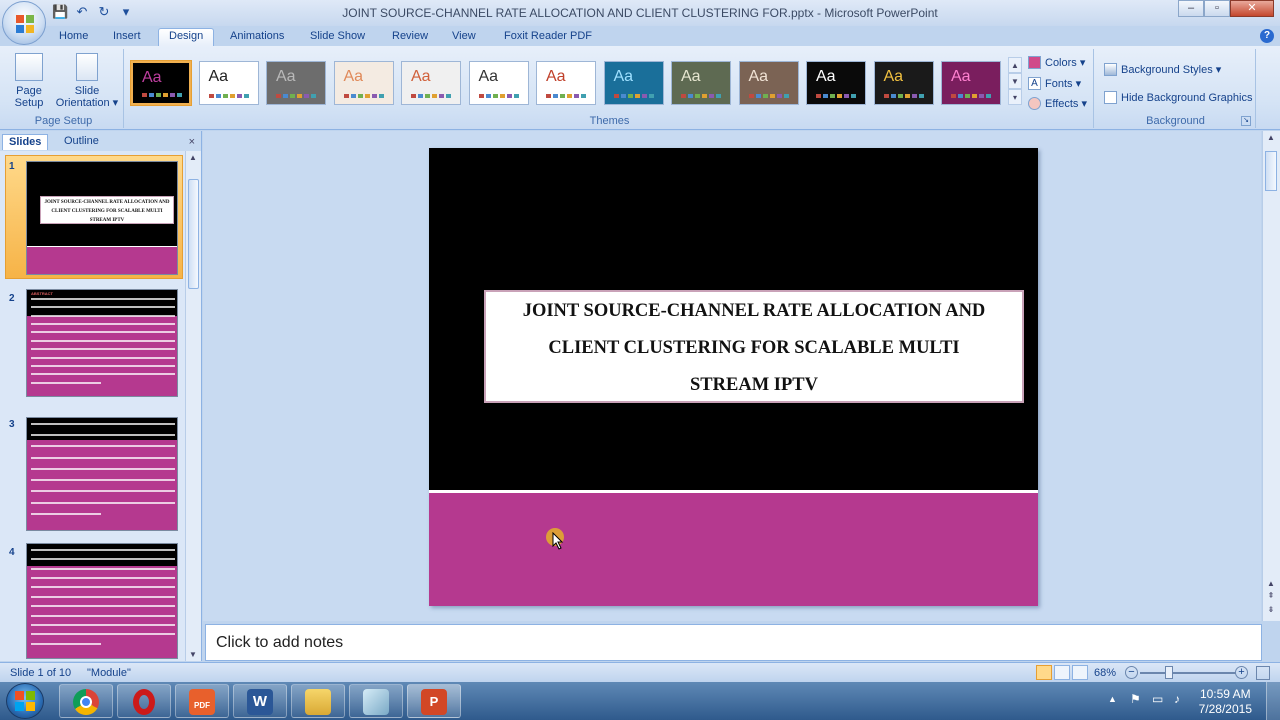 Image resolution: width=1280 pixels, height=720 pixels. Describe the element at coordinates (1015, 81) in the screenshot. I see `themes-scroll-down-icon: ▼` at that location.